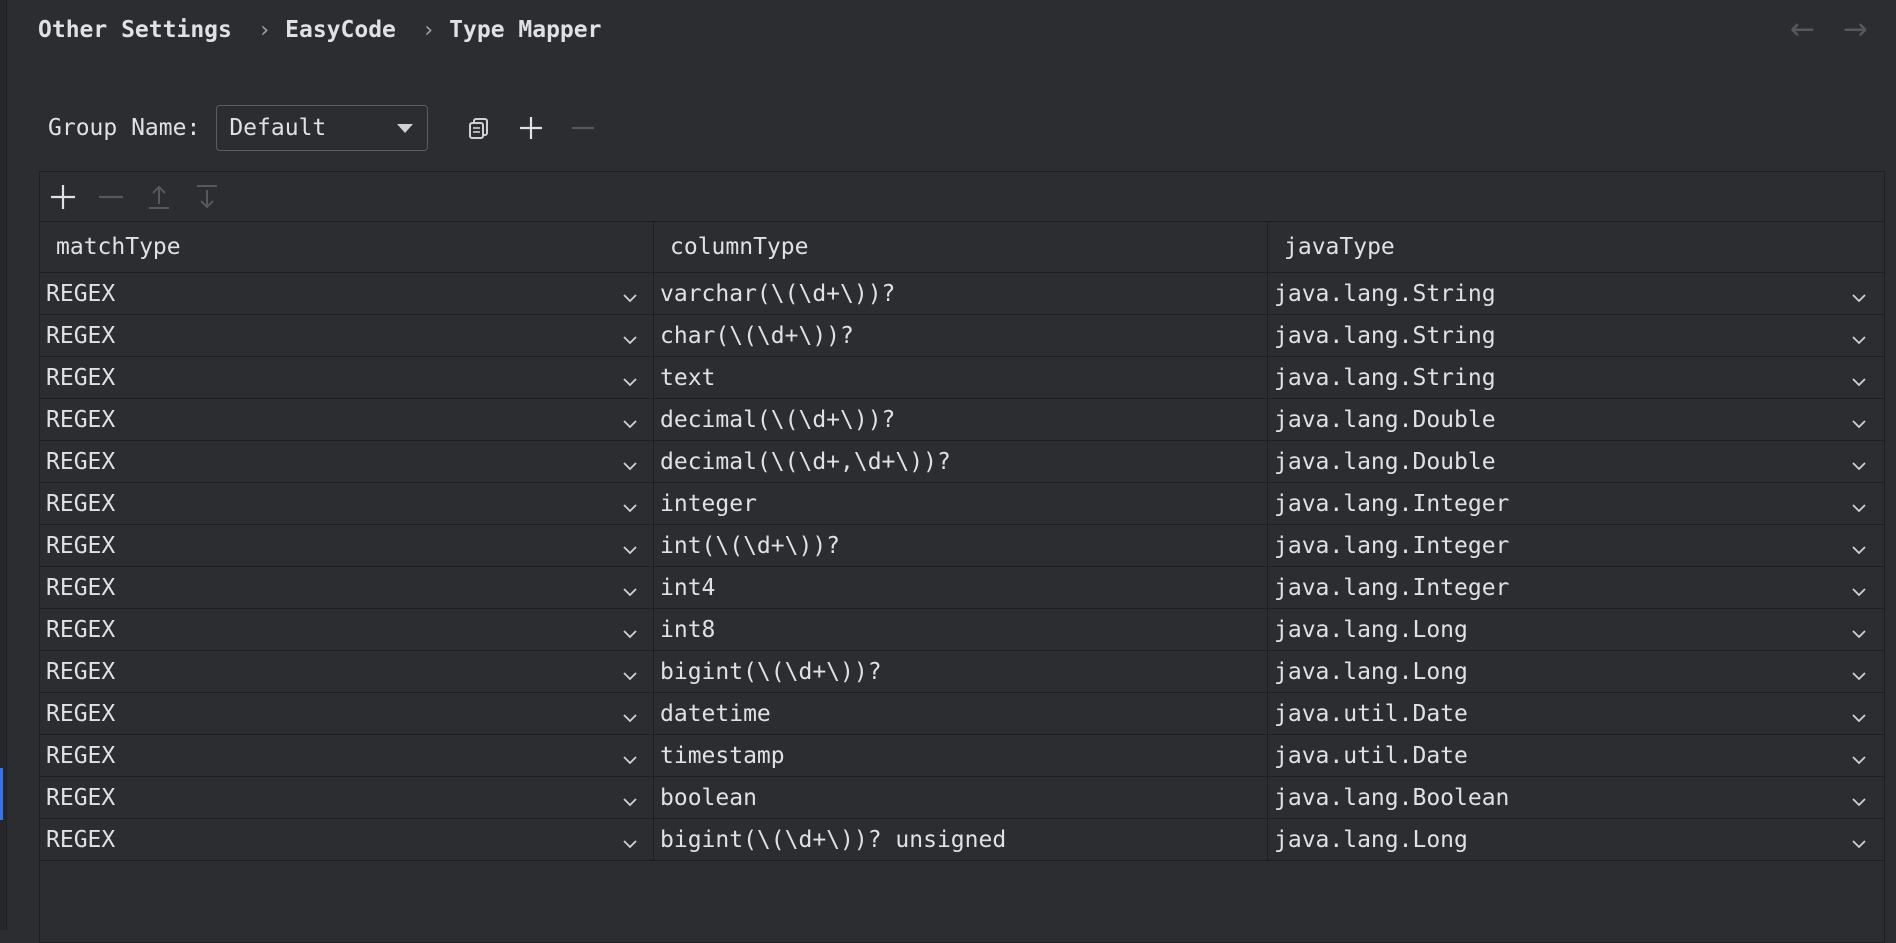 This screenshot has width=1896, height=943. What do you see at coordinates (135, 30) in the screenshot?
I see `breadcrumb-item-other-settings: Other Settings` at bounding box center [135, 30].